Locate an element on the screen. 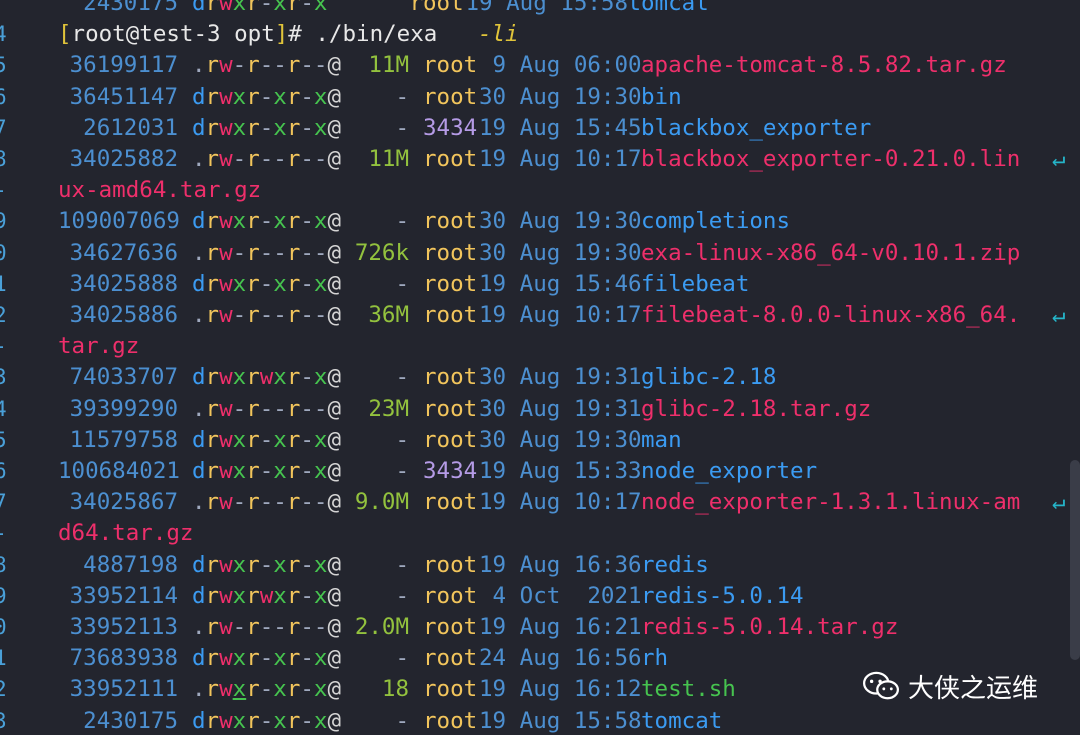 This screenshot has width=1080, height=735. owner: 3434 is located at coordinates (450, 471).